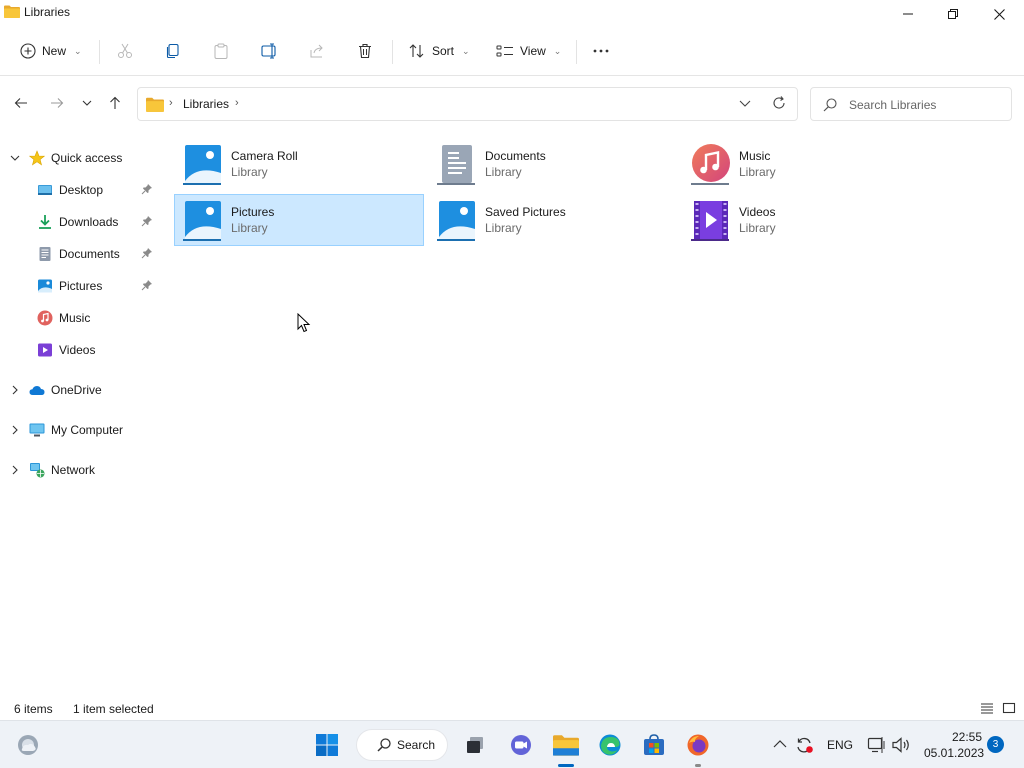 The height and width of the screenshot is (768, 1024). I want to click on sidebar-item-pictures: Pictures, so click(80, 286).